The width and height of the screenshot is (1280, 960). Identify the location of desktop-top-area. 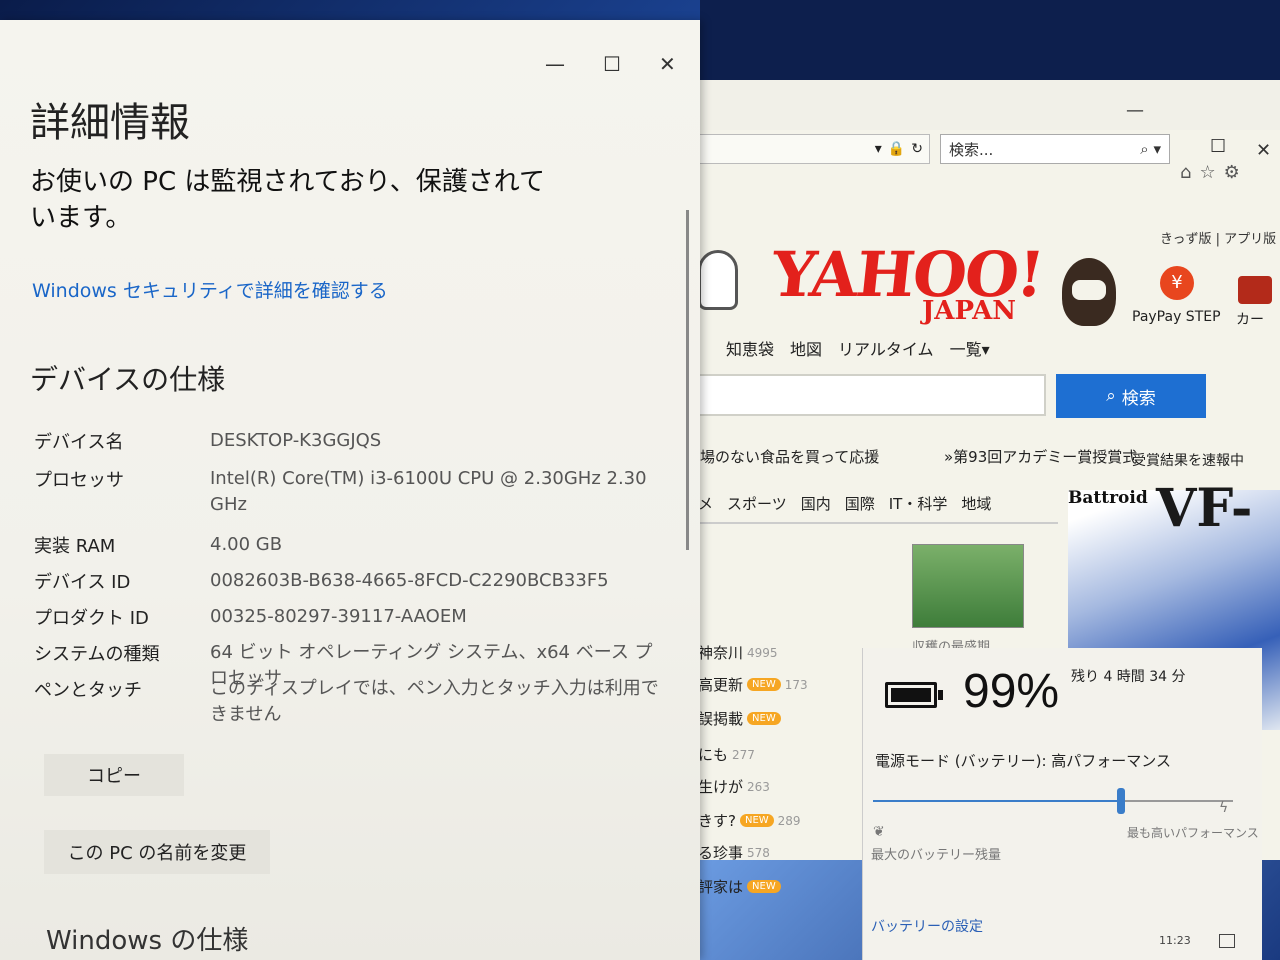
(990, 45).